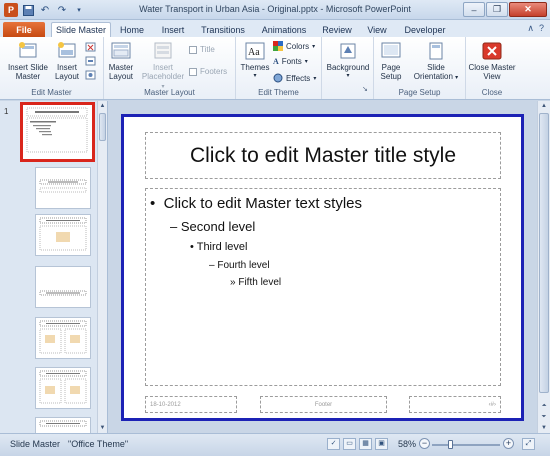  What do you see at coordinates (333, 444) in the screenshot?
I see `spell-check-icon: ✓` at bounding box center [333, 444].